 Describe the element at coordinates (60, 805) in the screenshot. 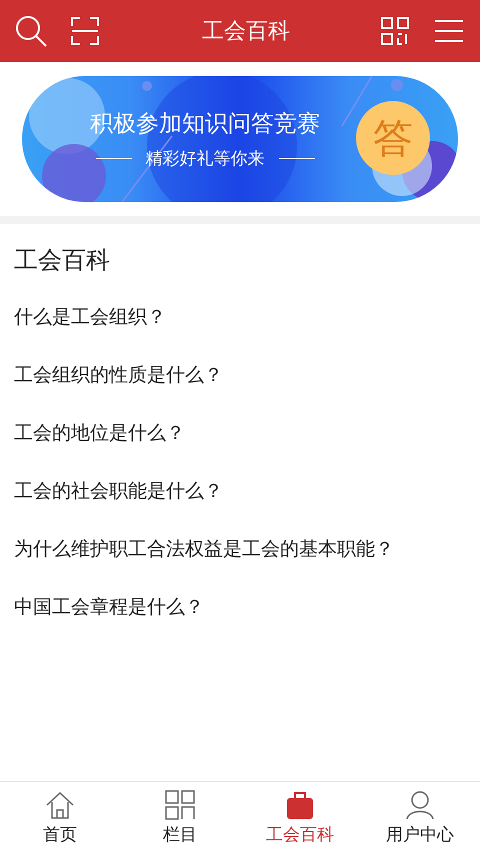

I see `home-icon` at that location.